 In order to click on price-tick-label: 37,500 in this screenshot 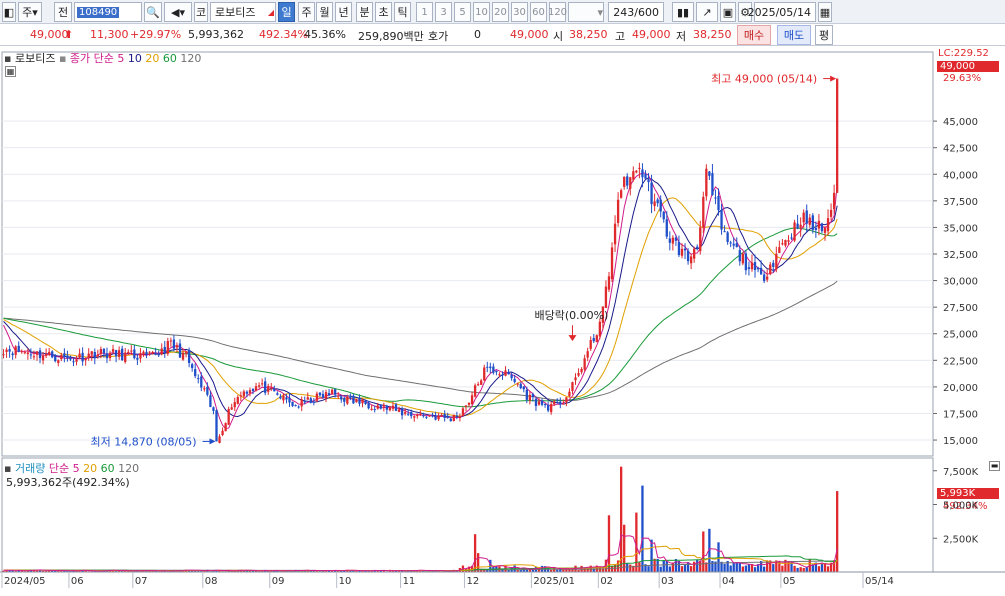, I will do `click(960, 202)`.